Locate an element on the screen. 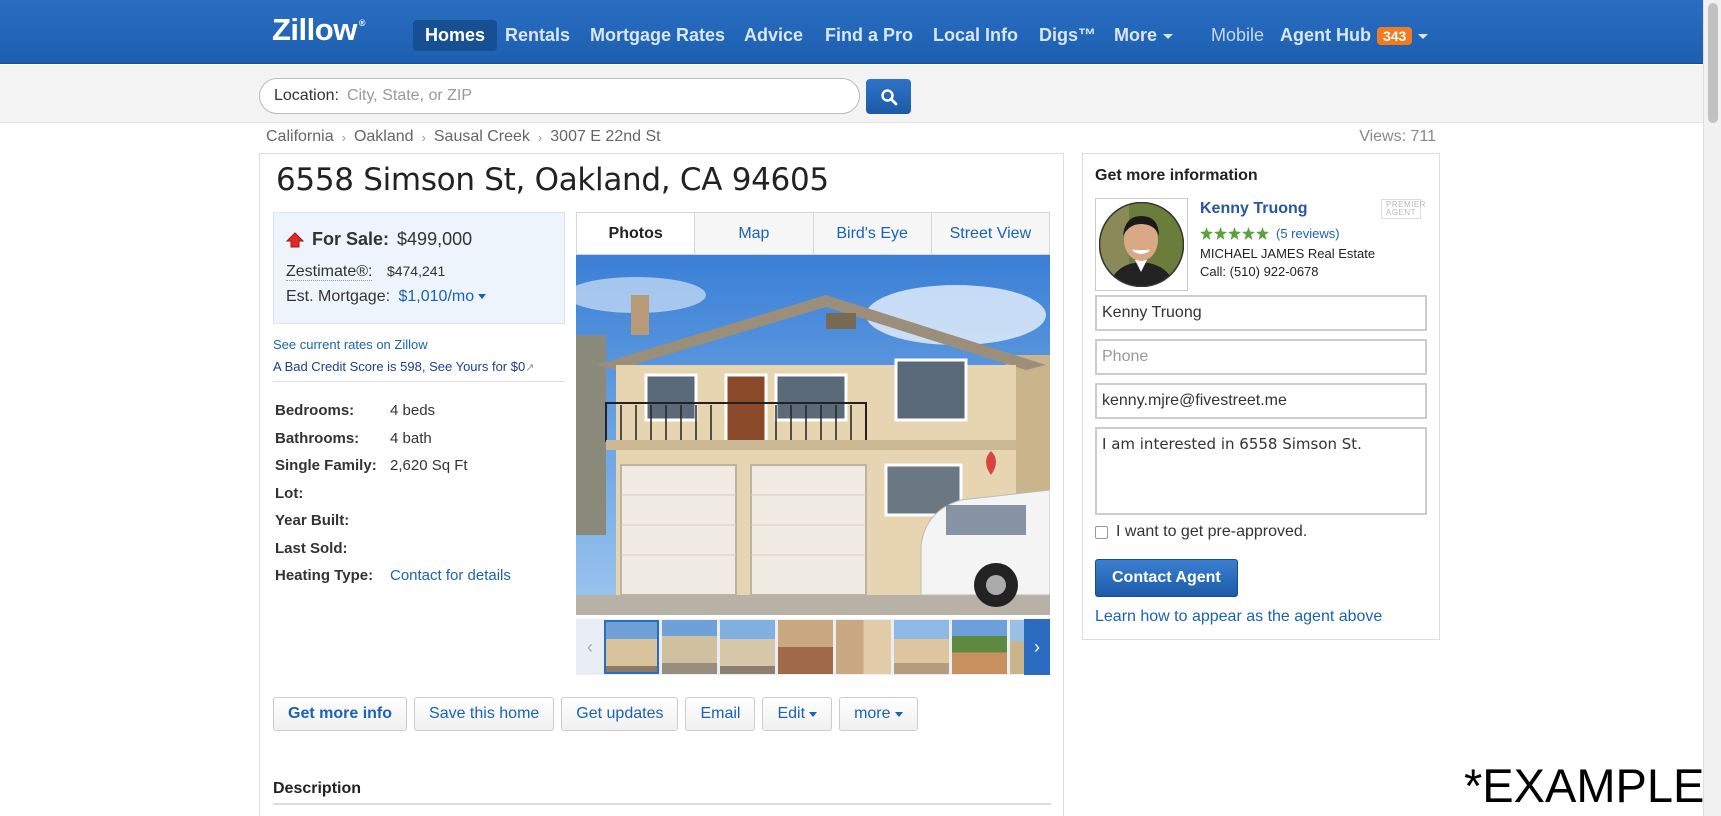 The height and width of the screenshot is (816, 1721). breadcrumb-sausal-creek: Sausal Creek is located at coordinates (482, 138).